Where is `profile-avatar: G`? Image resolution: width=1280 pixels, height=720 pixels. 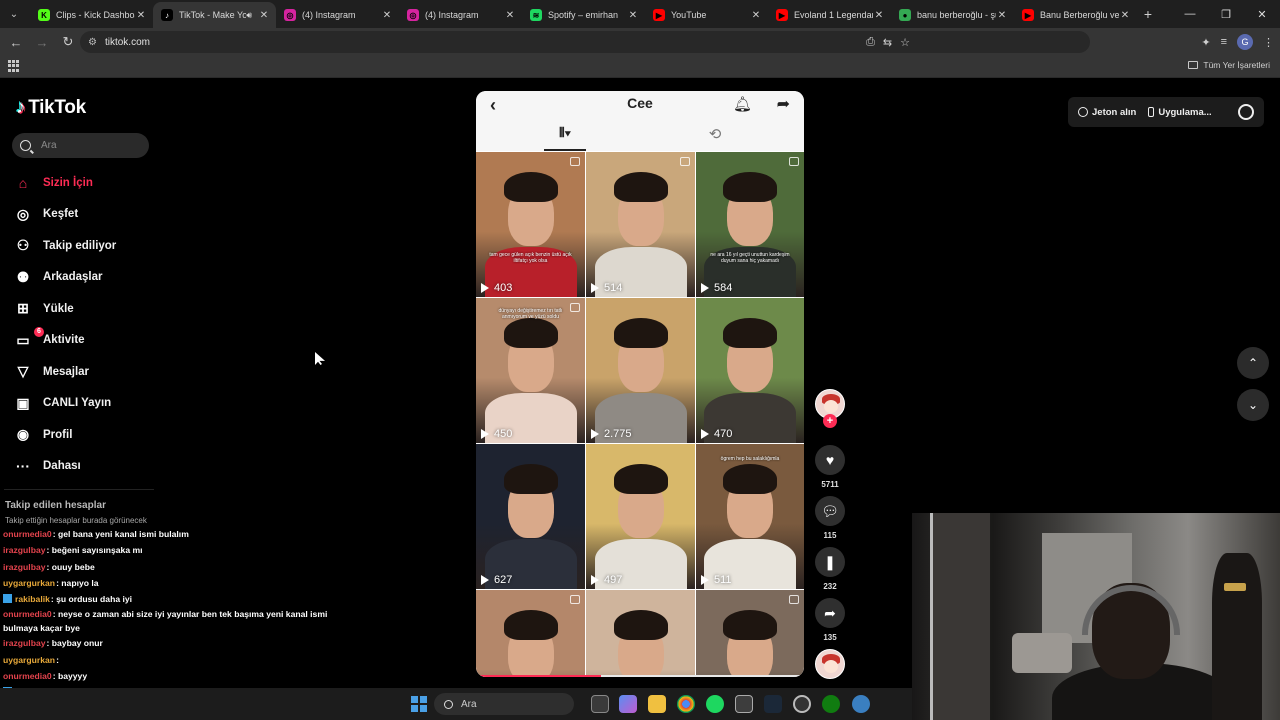
profile-avatar: G is located at coordinates (1245, 42).